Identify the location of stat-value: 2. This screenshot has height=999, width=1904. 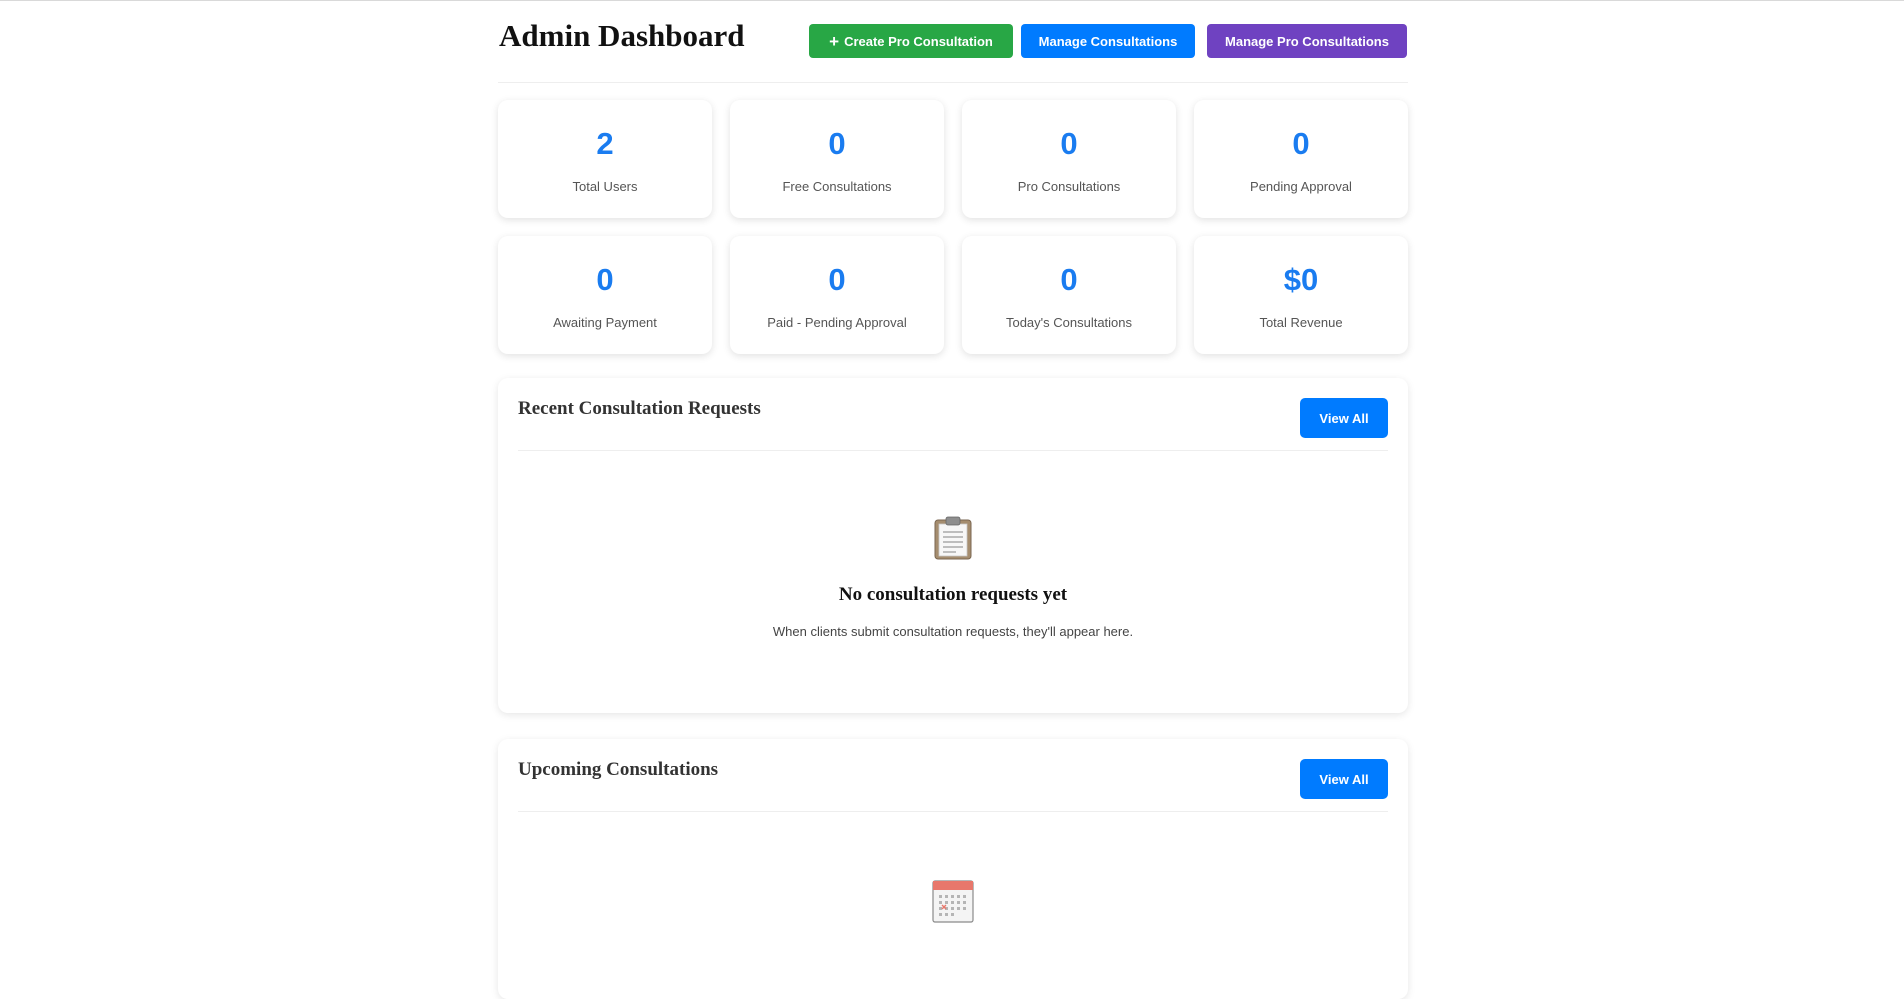
(605, 143).